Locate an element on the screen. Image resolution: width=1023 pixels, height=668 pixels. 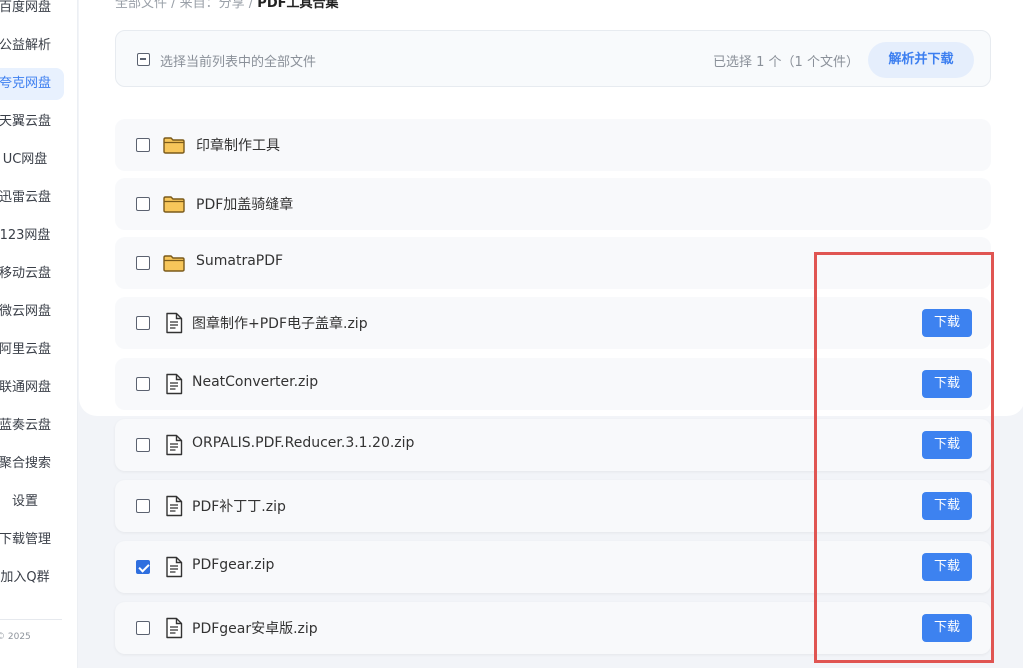
file-row: 图章制作+PDF电子盖章.zip 下载 is located at coordinates (553, 323).